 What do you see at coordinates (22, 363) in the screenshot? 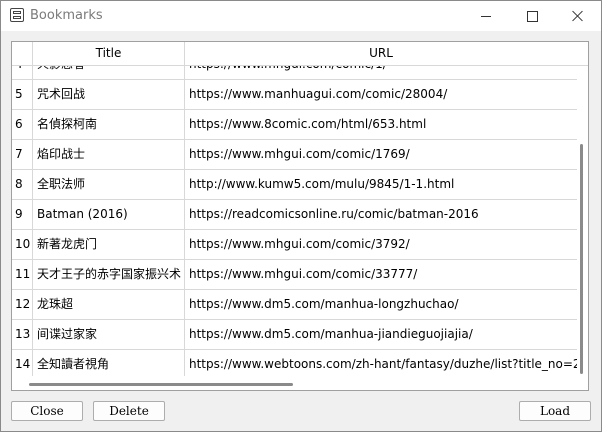
I see `row-number: 14` at bounding box center [22, 363].